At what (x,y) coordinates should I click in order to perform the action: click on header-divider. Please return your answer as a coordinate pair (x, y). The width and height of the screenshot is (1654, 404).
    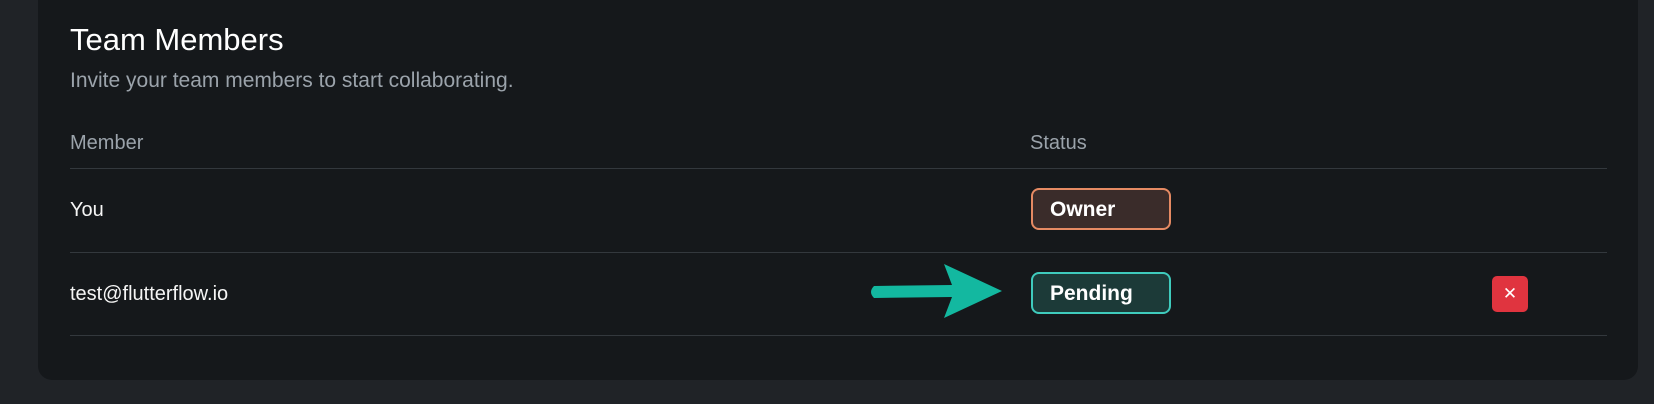
    Looking at the image, I should click on (838, 168).